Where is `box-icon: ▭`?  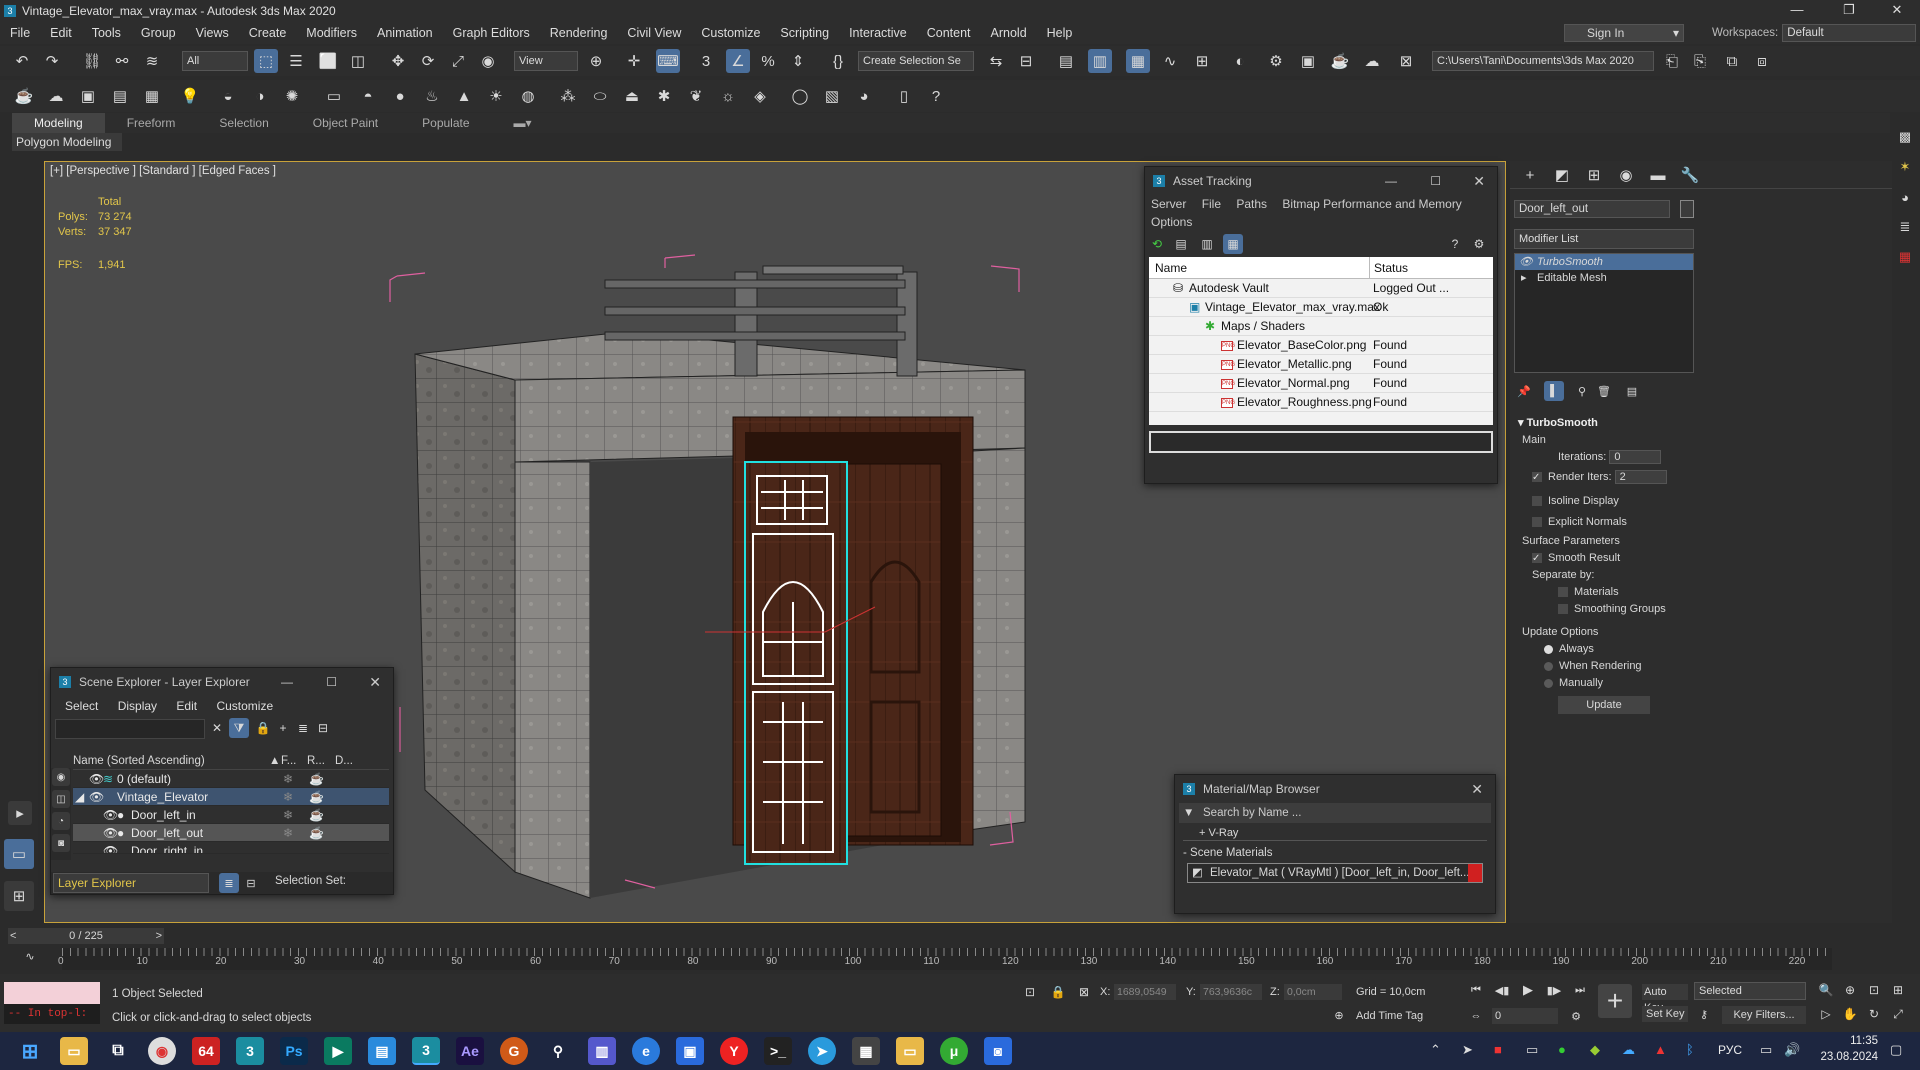
box-icon: ▭ is located at coordinates (334, 96).